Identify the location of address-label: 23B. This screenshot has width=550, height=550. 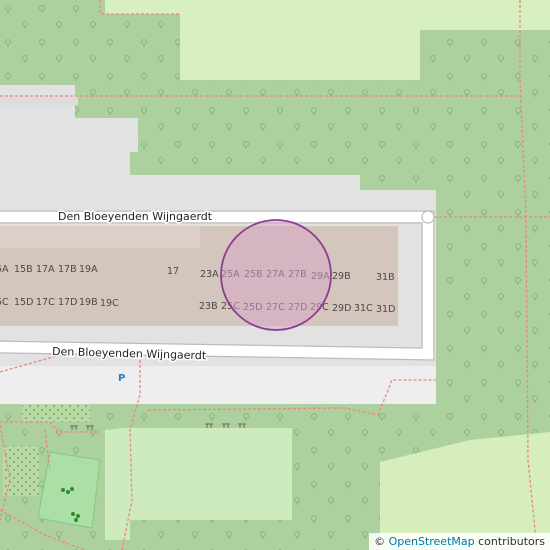
(208, 306).